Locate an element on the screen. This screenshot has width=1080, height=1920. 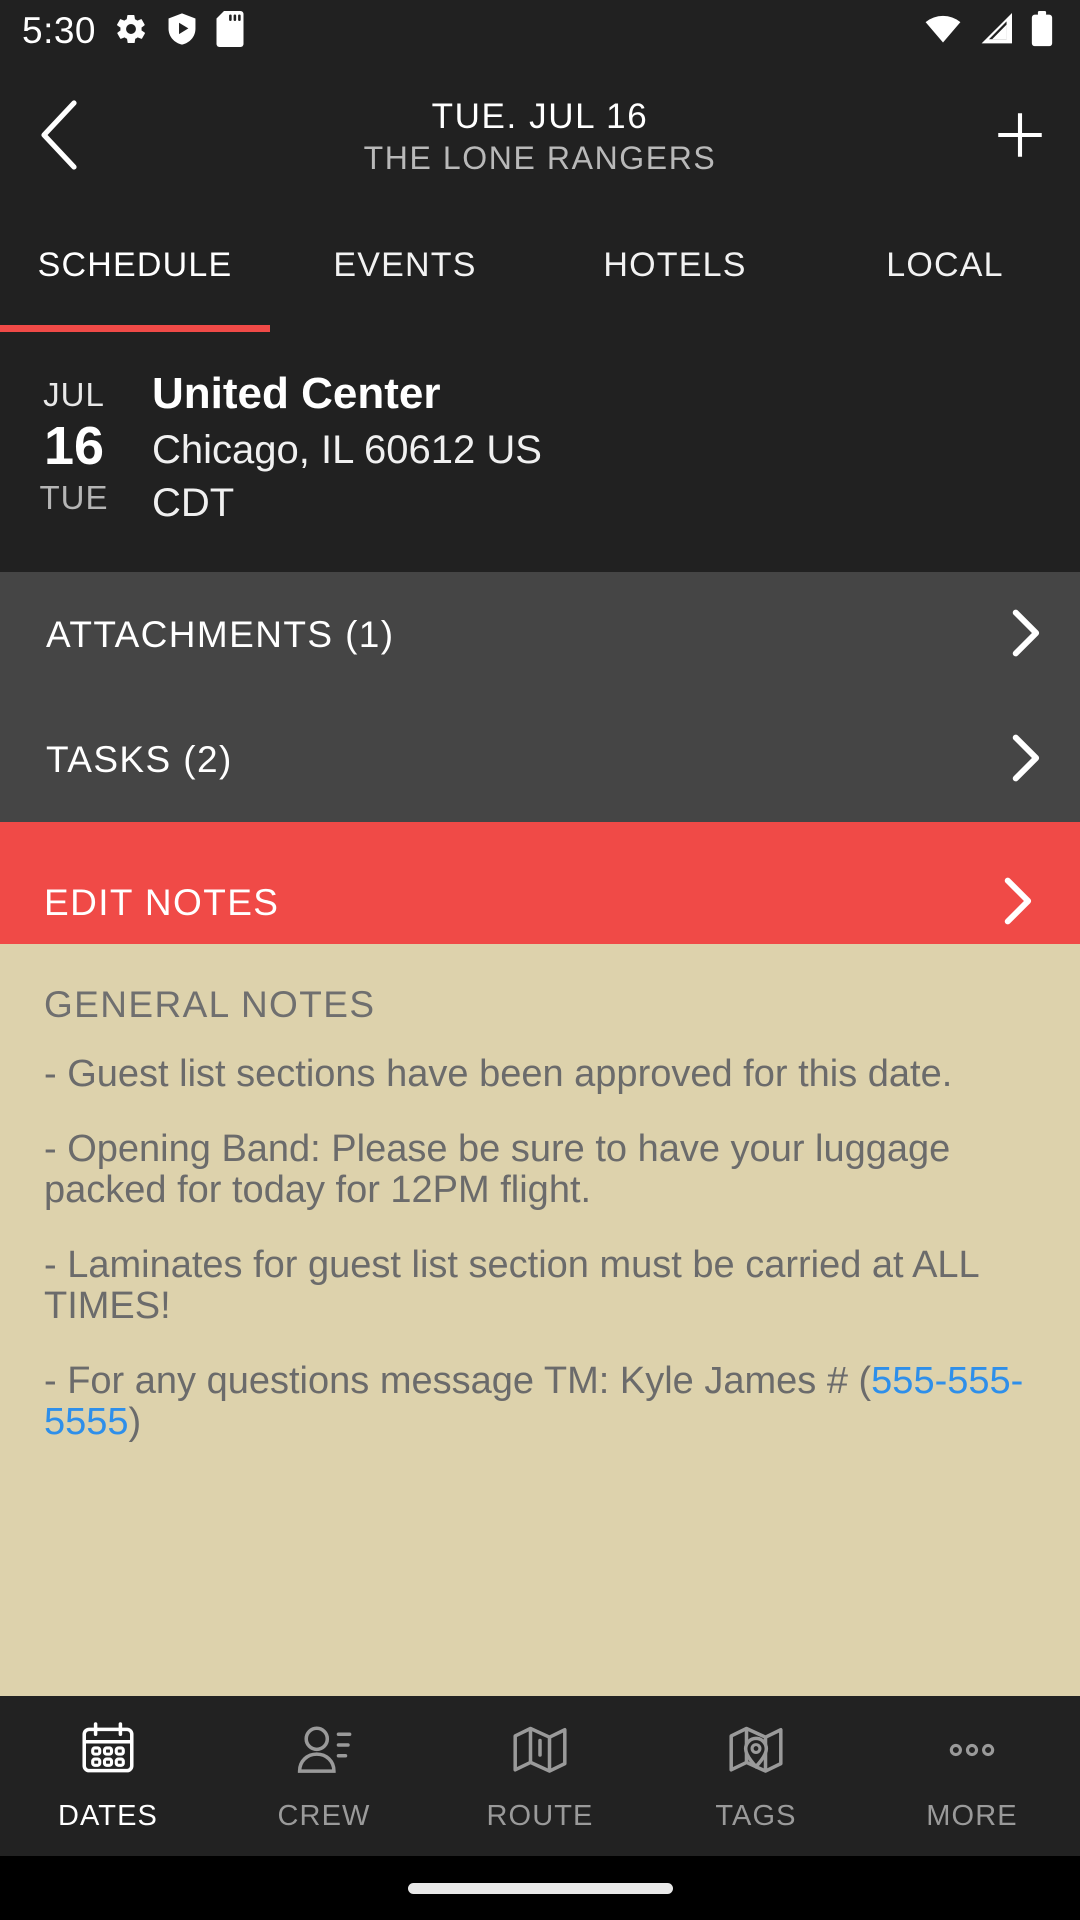
general-notes-heading: GENERAL NOTES is located at coordinates (210, 1004).